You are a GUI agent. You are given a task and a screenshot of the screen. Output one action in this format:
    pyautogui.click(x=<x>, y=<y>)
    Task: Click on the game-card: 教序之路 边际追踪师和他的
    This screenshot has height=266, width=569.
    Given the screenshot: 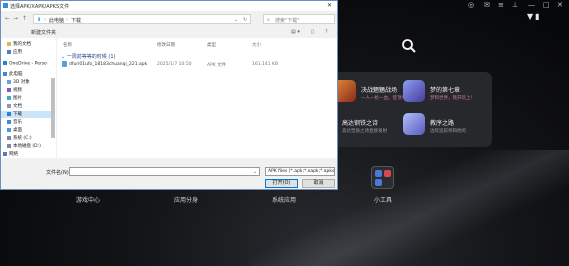 What is the action you would take?
    pyautogui.click(x=438, y=125)
    